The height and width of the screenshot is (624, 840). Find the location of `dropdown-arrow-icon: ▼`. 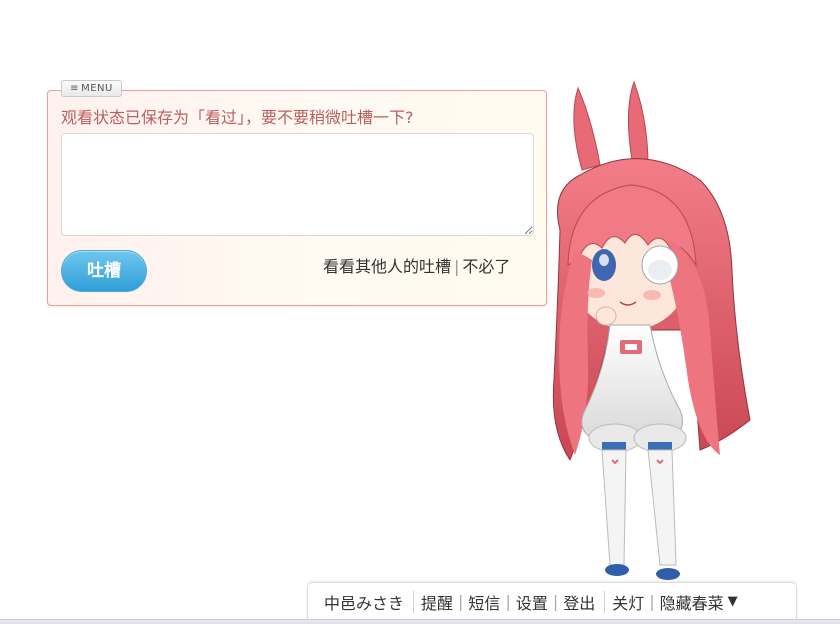

dropdown-arrow-icon: ▼ is located at coordinates (733, 601).